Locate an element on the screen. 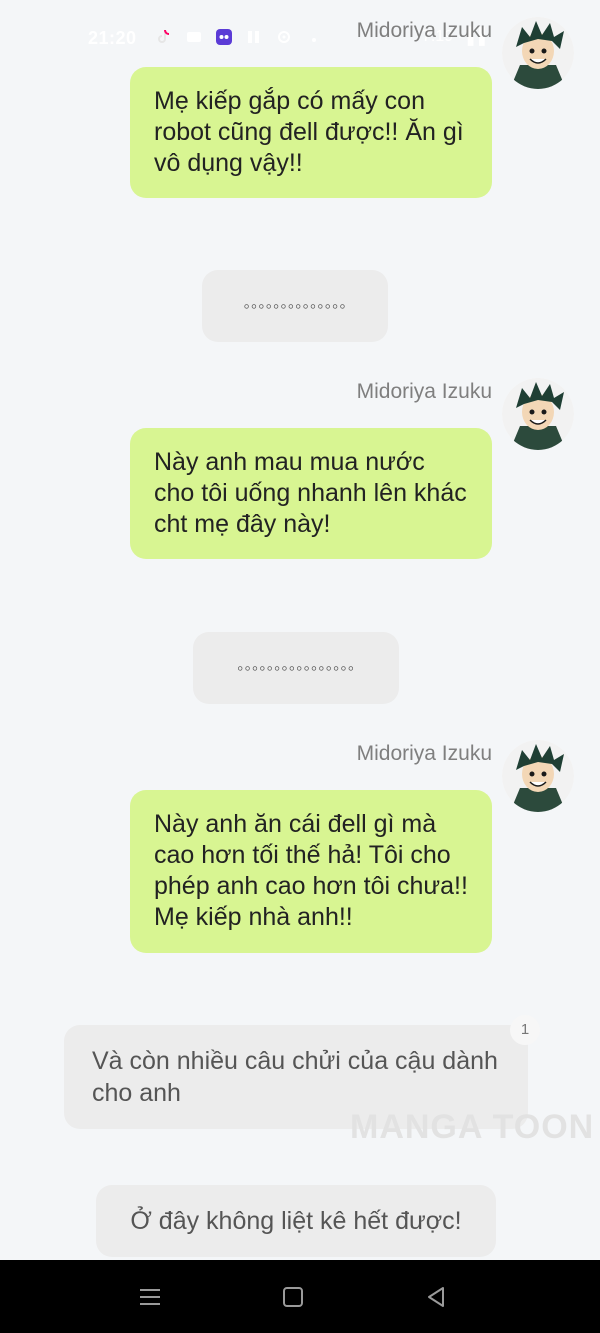  comment-count-badge: 1 is located at coordinates (525, 1030).